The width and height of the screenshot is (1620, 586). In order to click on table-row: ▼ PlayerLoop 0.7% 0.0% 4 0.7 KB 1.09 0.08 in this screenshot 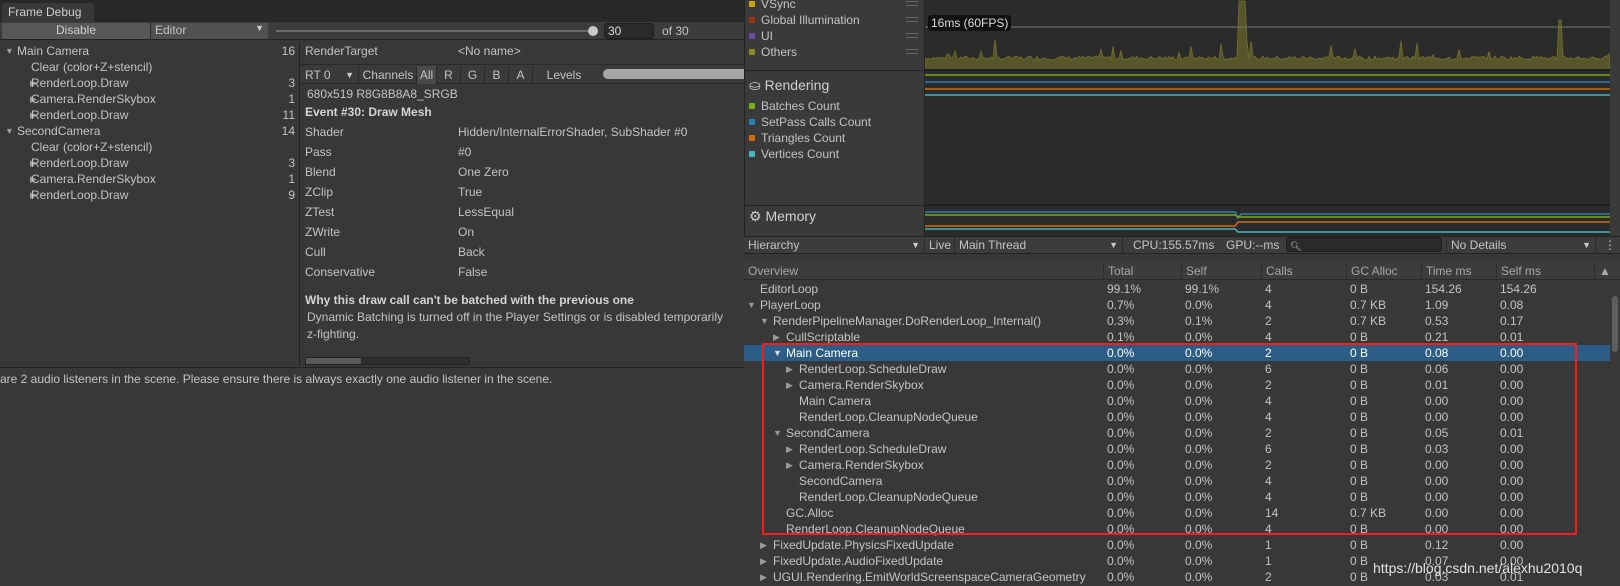, I will do `click(1177, 305)`.